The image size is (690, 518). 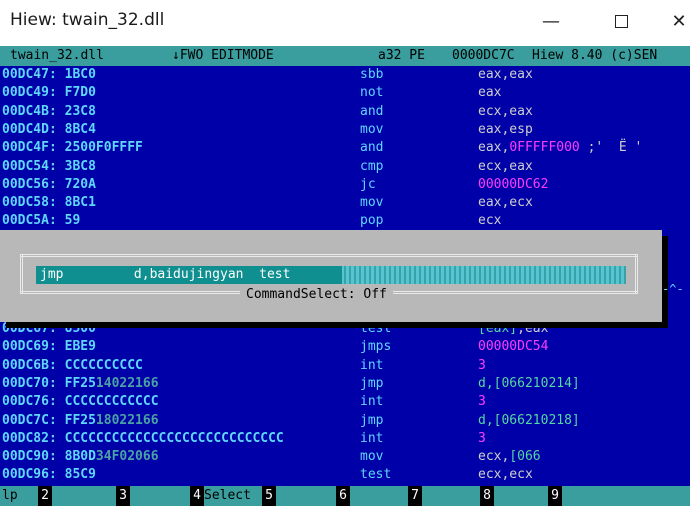 What do you see at coordinates (513, 347) in the screenshot?
I see `disasm-operands: 00000DC54` at bounding box center [513, 347].